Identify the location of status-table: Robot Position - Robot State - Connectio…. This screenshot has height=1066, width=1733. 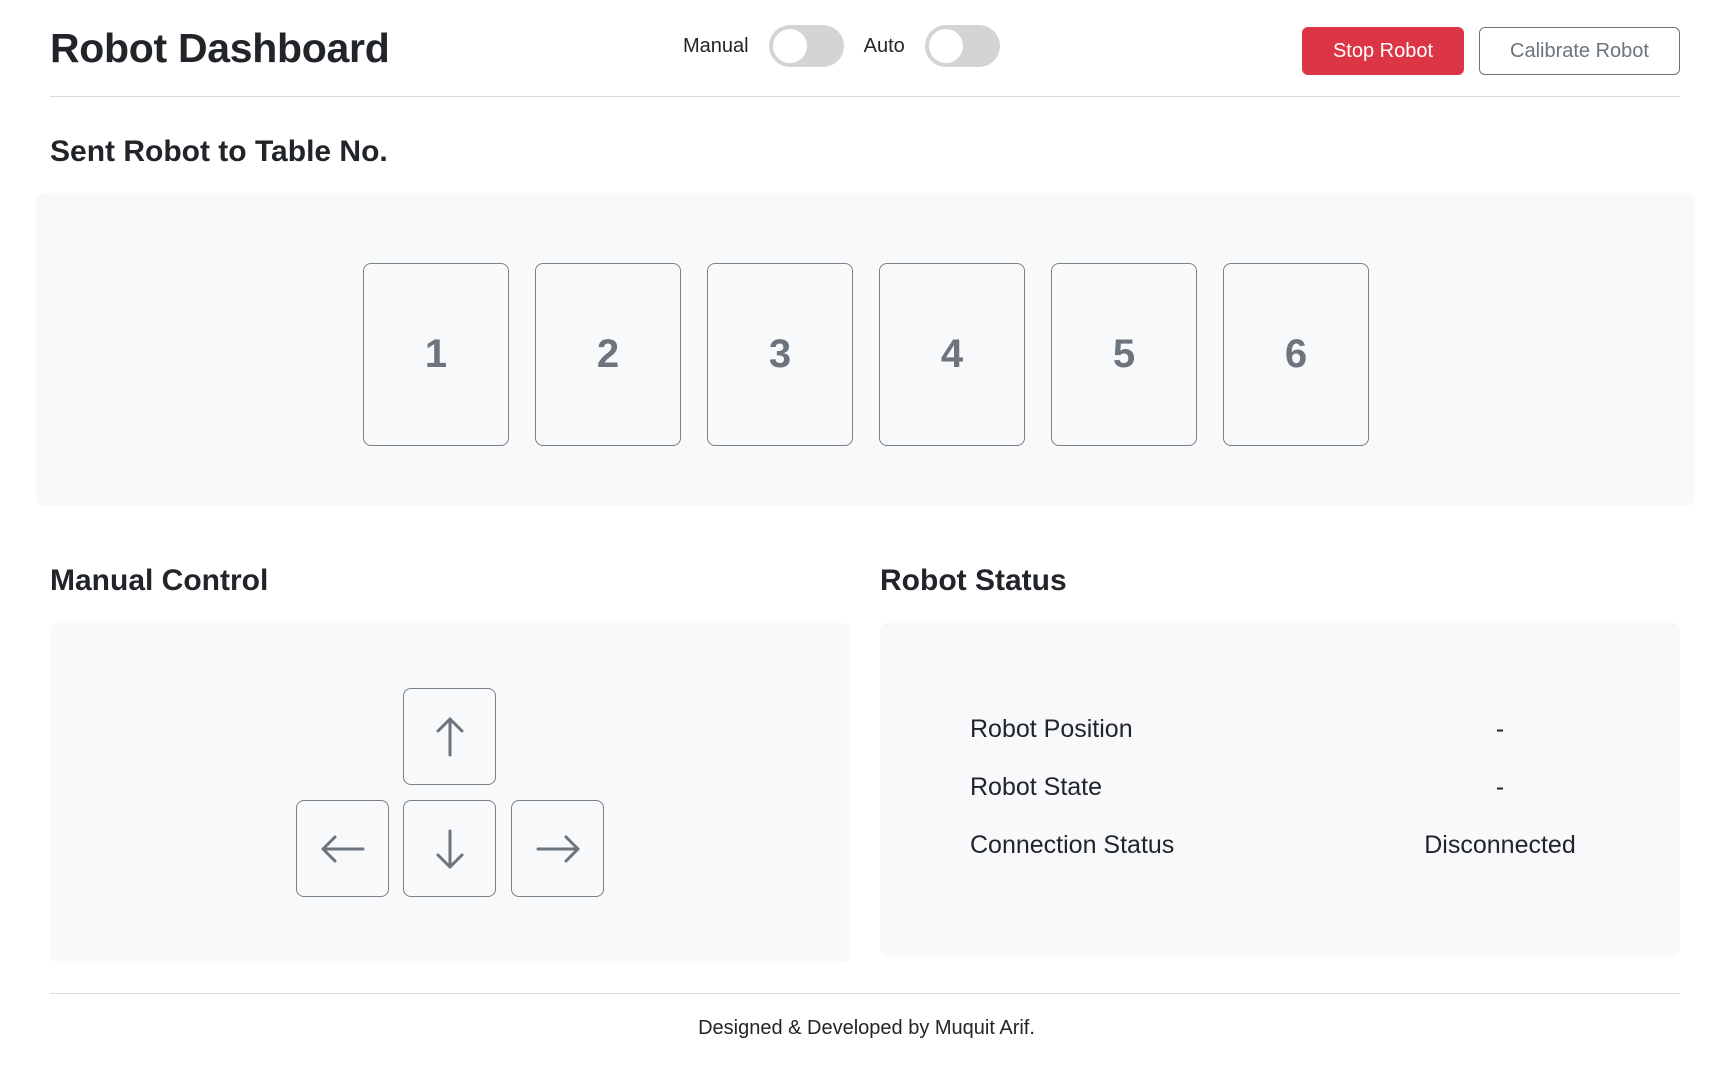
(1290, 787).